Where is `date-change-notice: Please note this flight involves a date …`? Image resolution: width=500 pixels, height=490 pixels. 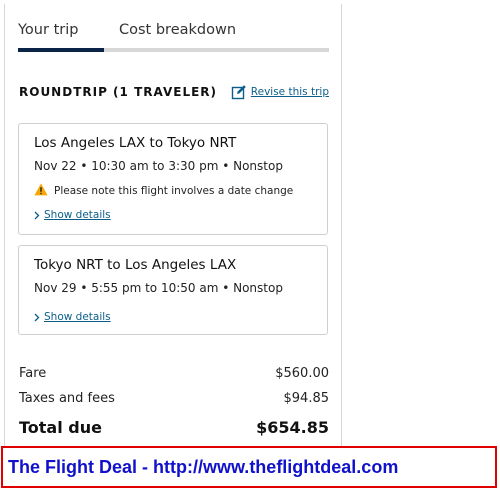
date-change-notice: Please note this flight involves a date … is located at coordinates (163, 190).